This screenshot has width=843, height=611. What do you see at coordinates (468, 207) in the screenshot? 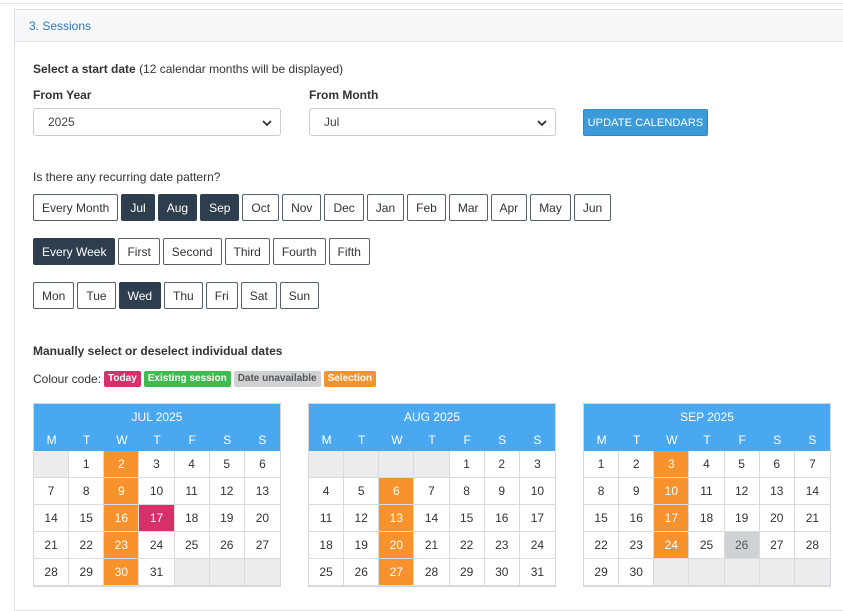
I see `month-mar-button: Mar` at bounding box center [468, 207].